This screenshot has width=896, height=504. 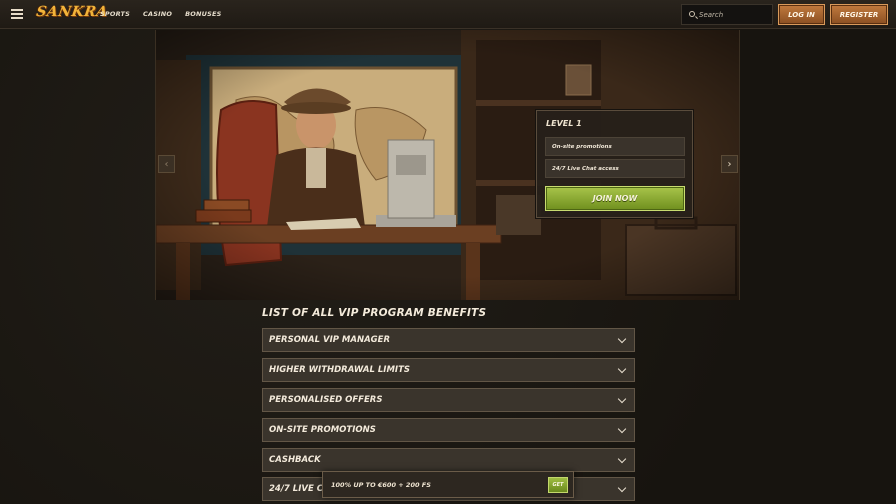 What do you see at coordinates (322, 430) in the screenshot?
I see `accordion-label: ON-SITE PROMOTIONS` at bounding box center [322, 430].